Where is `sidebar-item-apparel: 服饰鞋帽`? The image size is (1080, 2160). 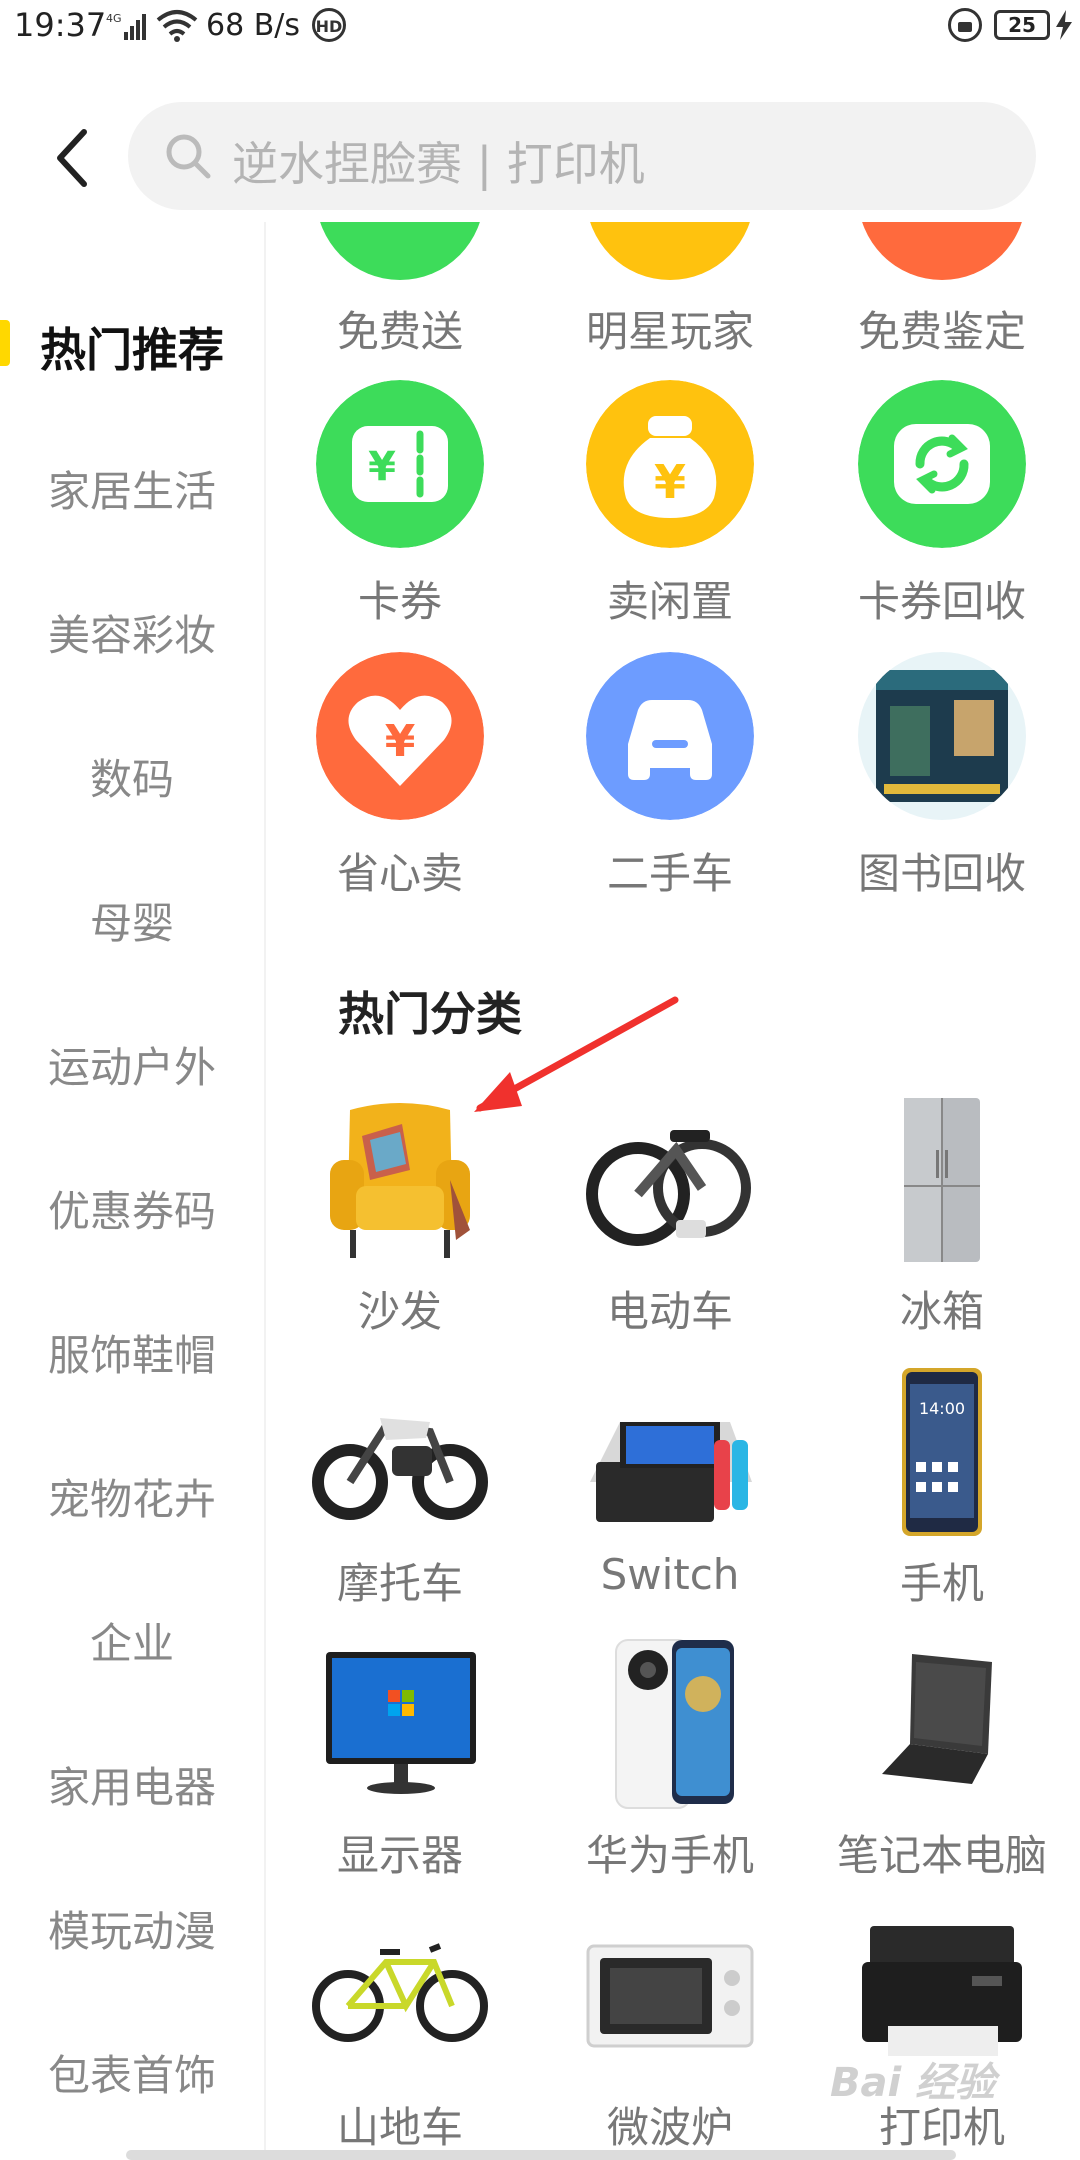 sidebar-item-apparel: 服饰鞋帽 is located at coordinates (132, 1352).